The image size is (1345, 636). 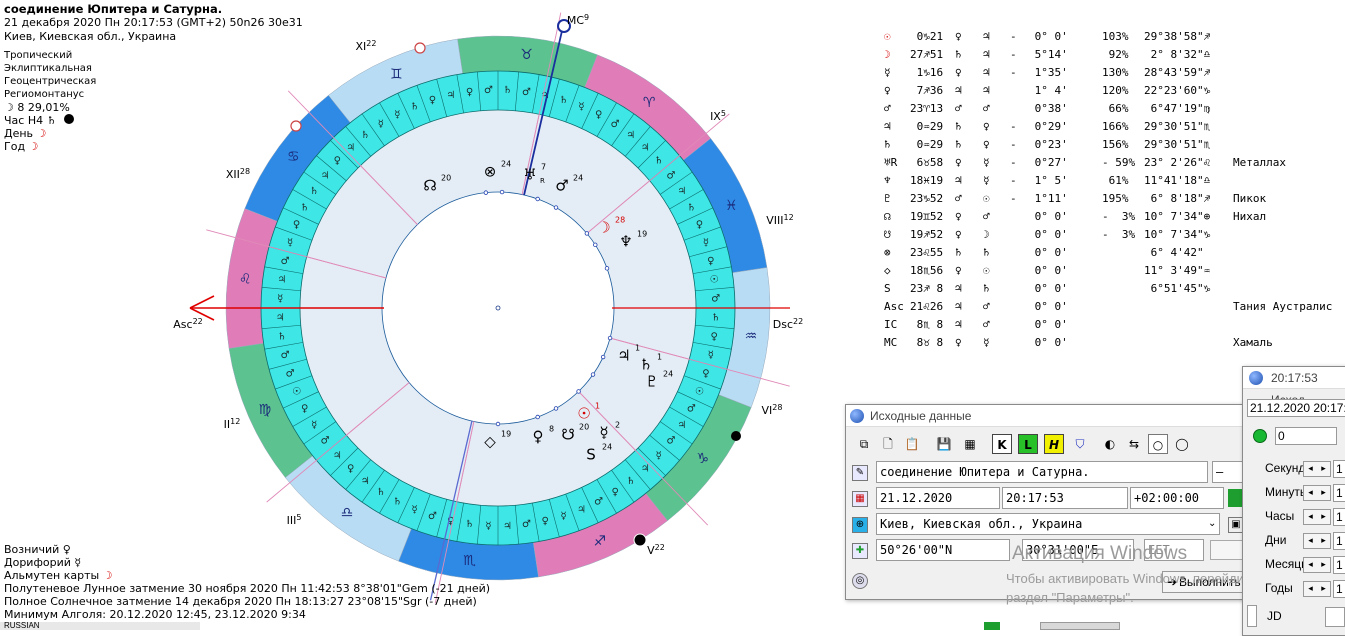 What do you see at coordinates (1110, 444) in the screenshot?
I see `cycle-icon: ◐` at bounding box center [1110, 444].